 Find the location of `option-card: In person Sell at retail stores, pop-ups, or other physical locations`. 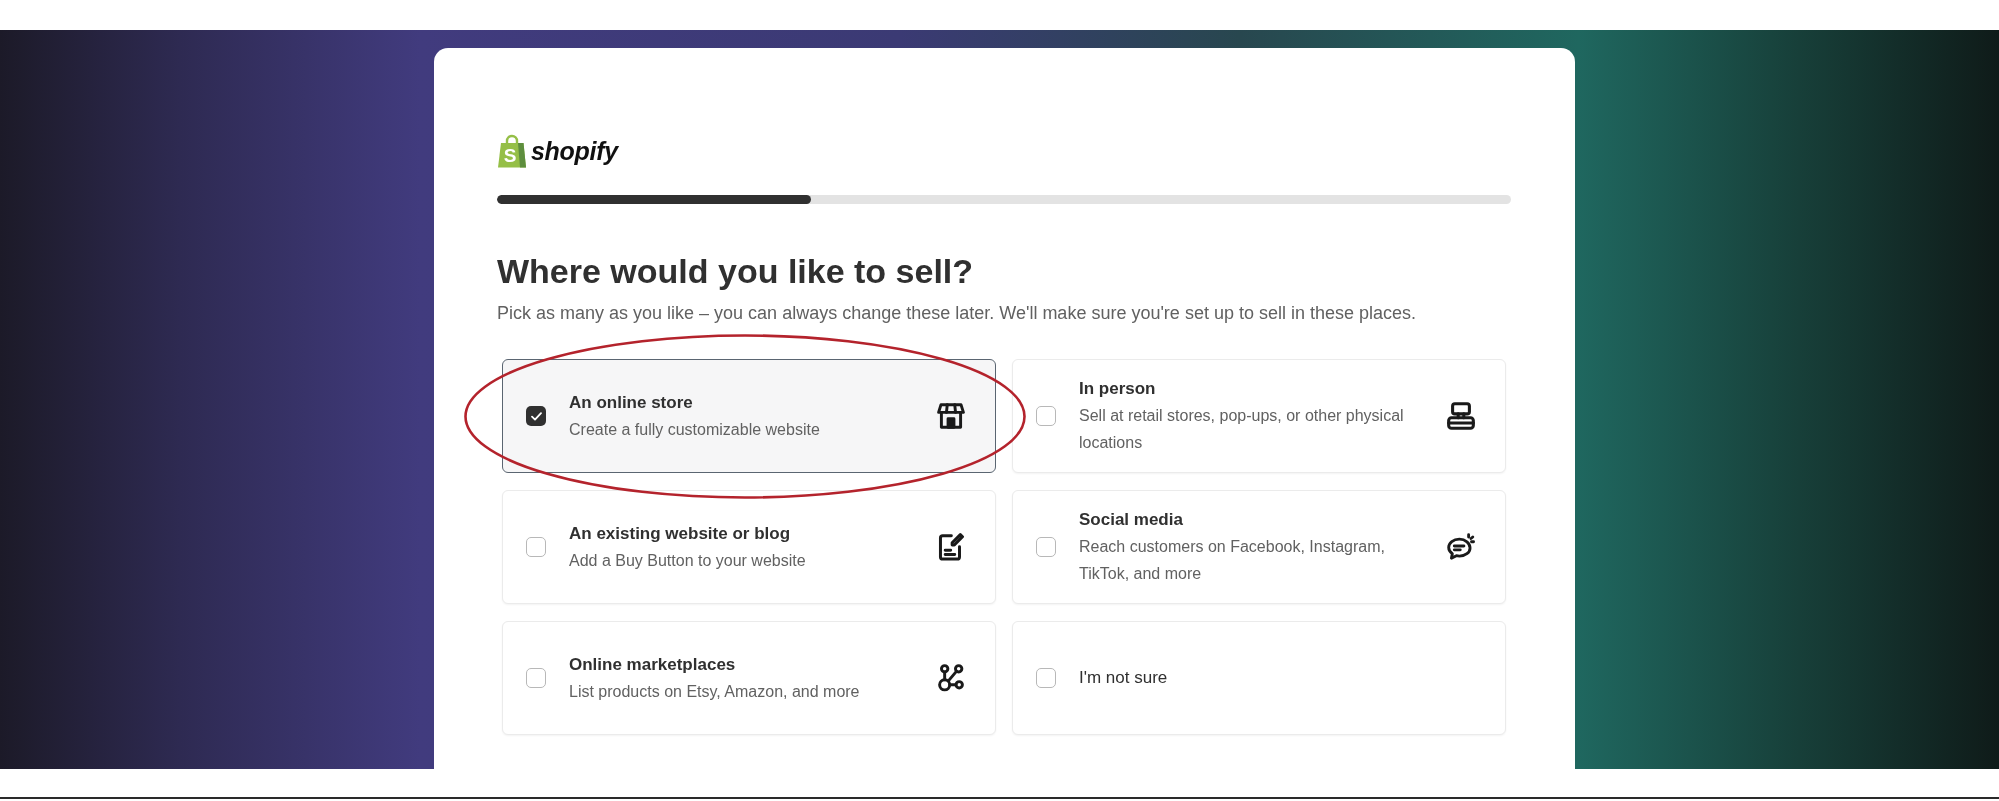

option-card: In person Sell at retail stores, pop-ups, or other physical locations is located at coordinates (1259, 416).